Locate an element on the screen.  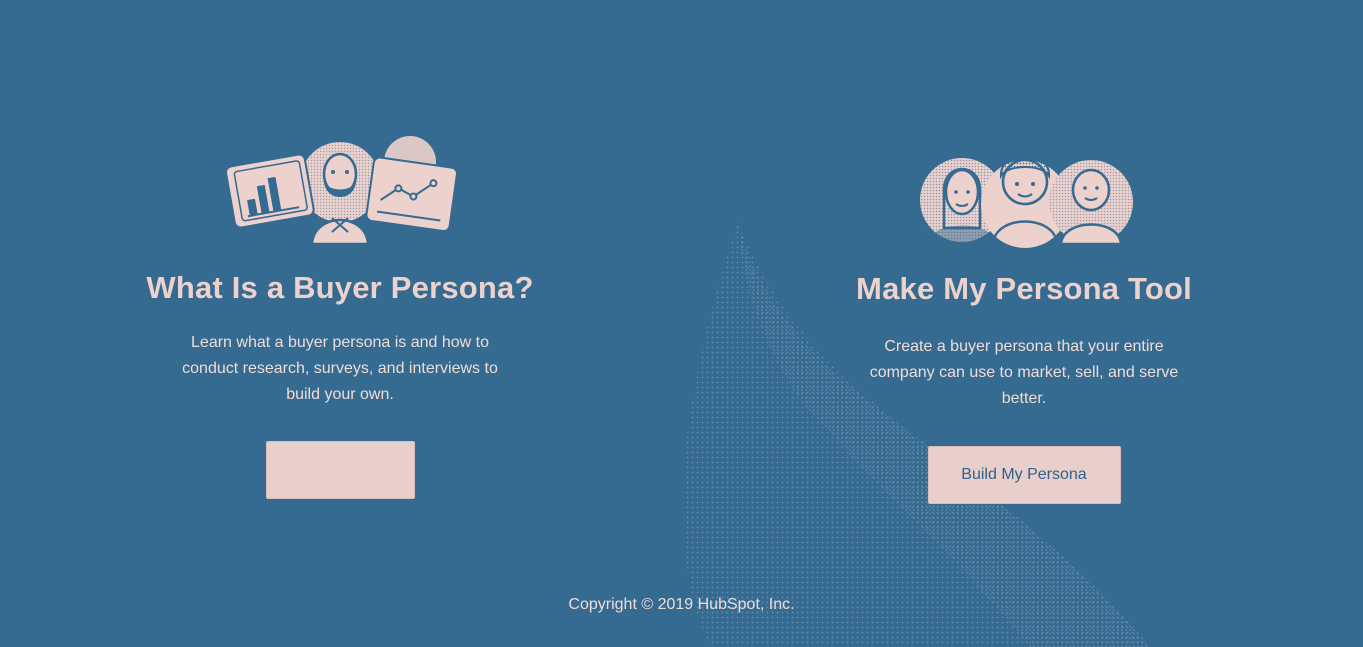
learn-more-button is located at coordinates (340, 470).